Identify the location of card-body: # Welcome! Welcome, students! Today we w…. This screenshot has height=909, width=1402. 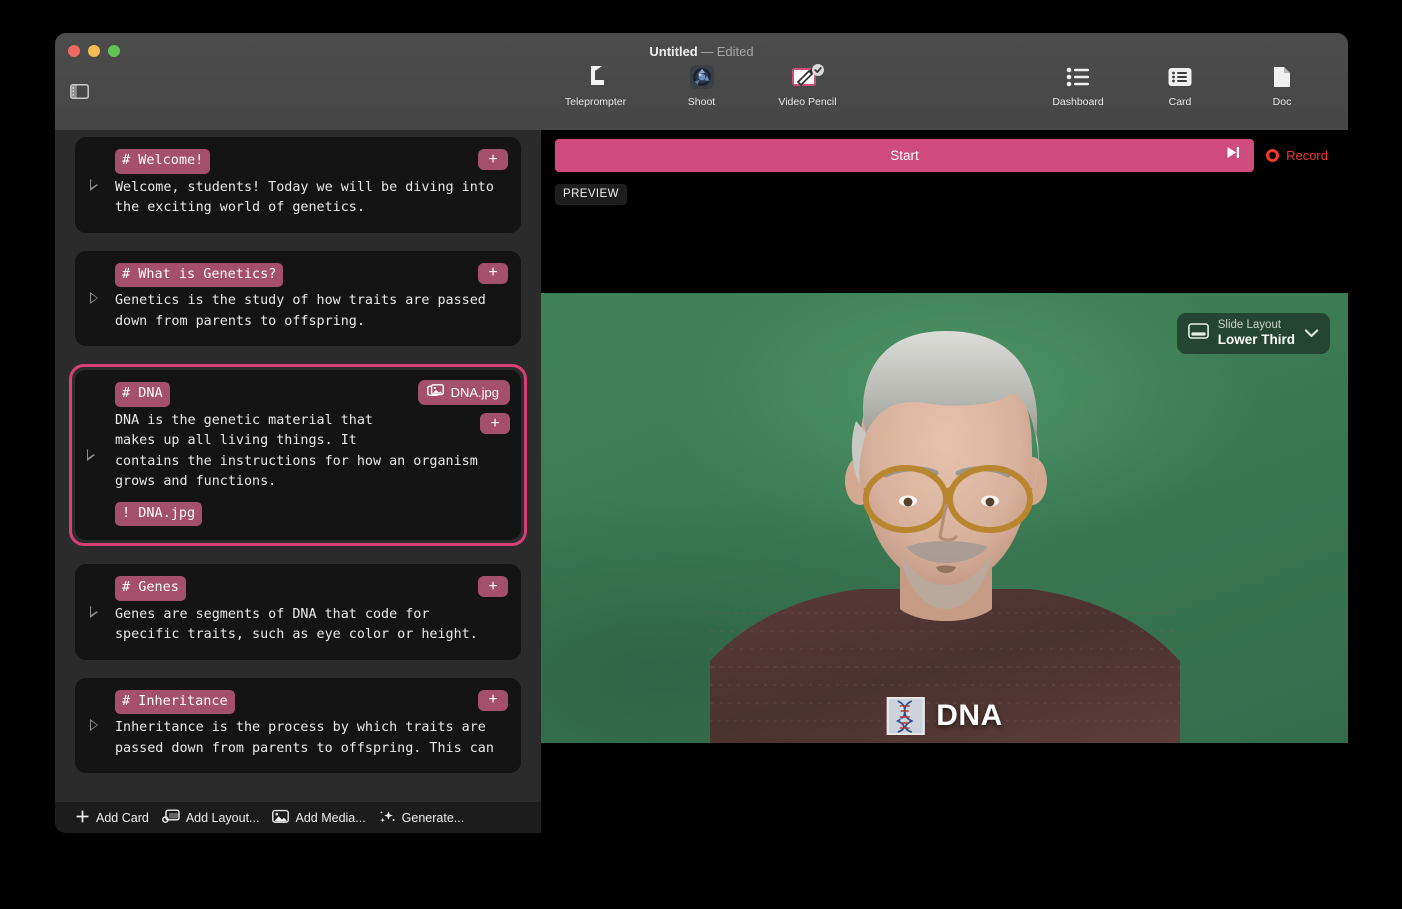
(298, 185).